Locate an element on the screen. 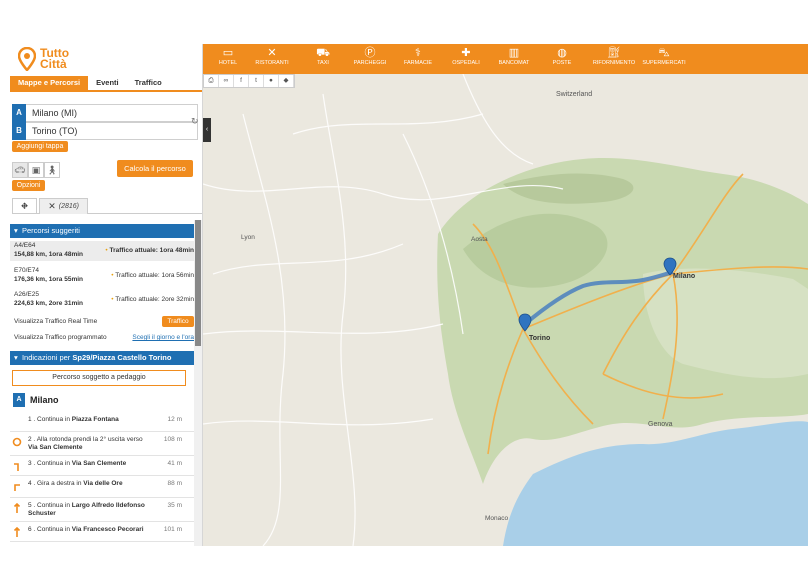 This screenshot has width=808, height=566. poi-hospitals: ✚ OSPEDALI is located at coordinates (466, 59).